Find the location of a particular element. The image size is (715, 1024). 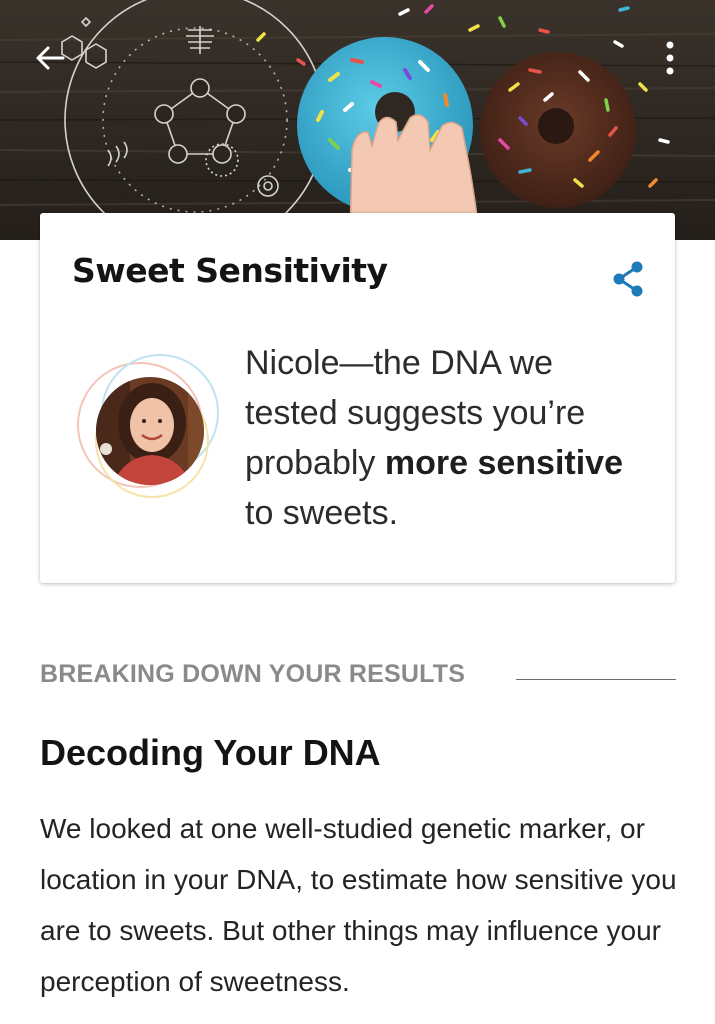

result-emphasis: more sensitive is located at coordinates (503, 463).